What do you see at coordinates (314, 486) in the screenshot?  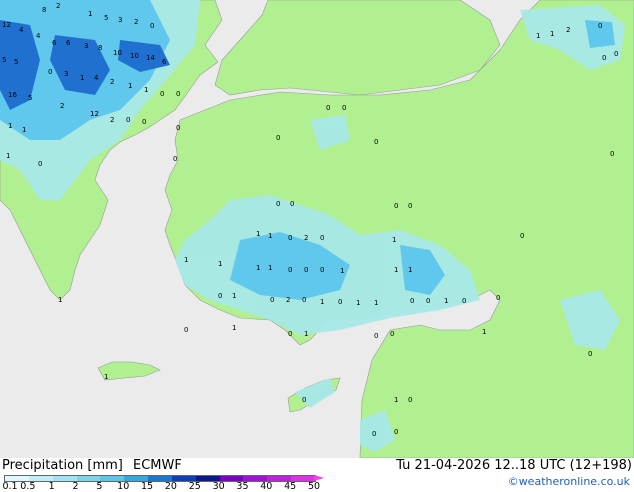 I see `colorbar-tick-label: 50` at bounding box center [314, 486].